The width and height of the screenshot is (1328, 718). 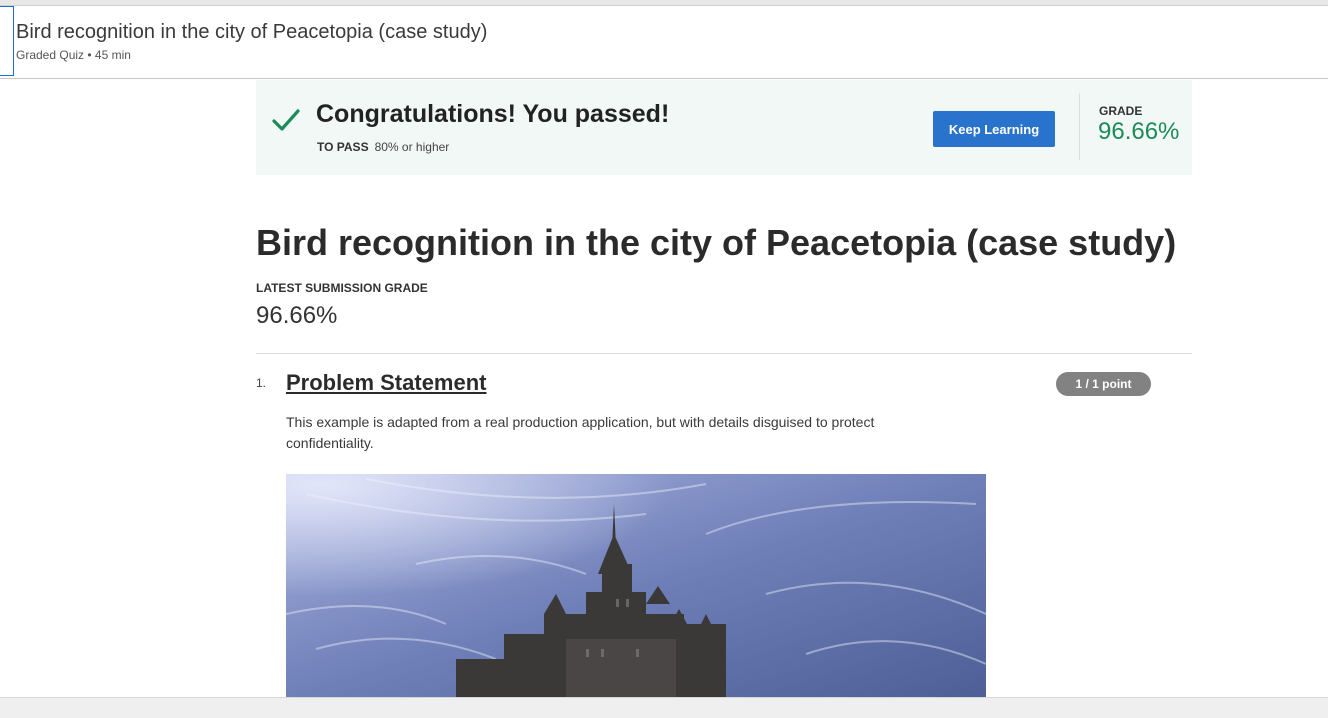 What do you see at coordinates (73, 55) in the screenshot?
I see `header-subtitle: Graded Quiz • 45 min` at bounding box center [73, 55].